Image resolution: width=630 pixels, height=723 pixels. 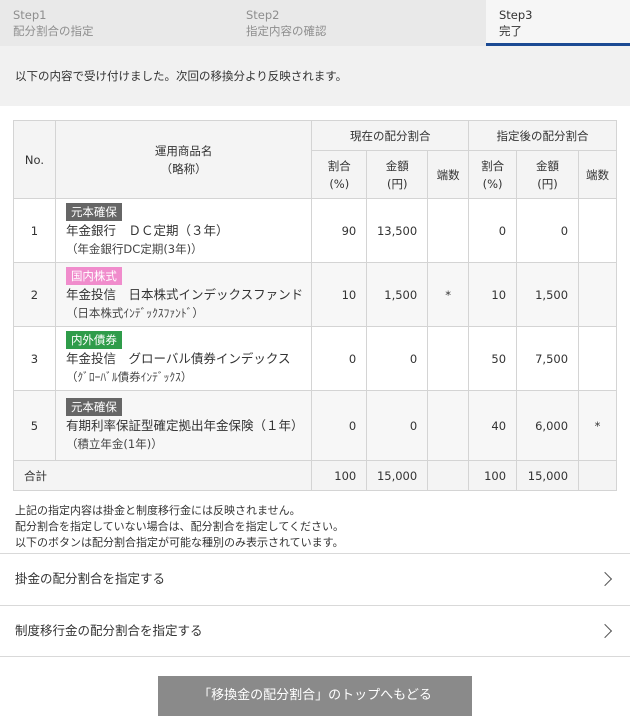 What do you see at coordinates (147, 230) in the screenshot?
I see `product-name: 年金銀行 ＤＣ定期（３年）` at bounding box center [147, 230].